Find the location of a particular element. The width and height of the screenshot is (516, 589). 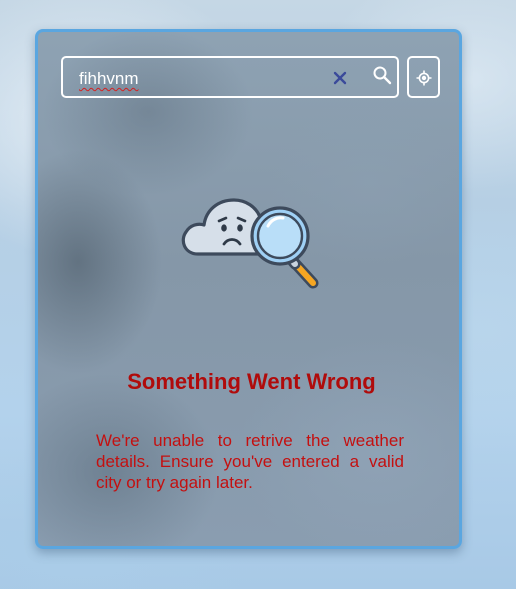

search-input-value: fihhvnm is located at coordinates (109, 78).